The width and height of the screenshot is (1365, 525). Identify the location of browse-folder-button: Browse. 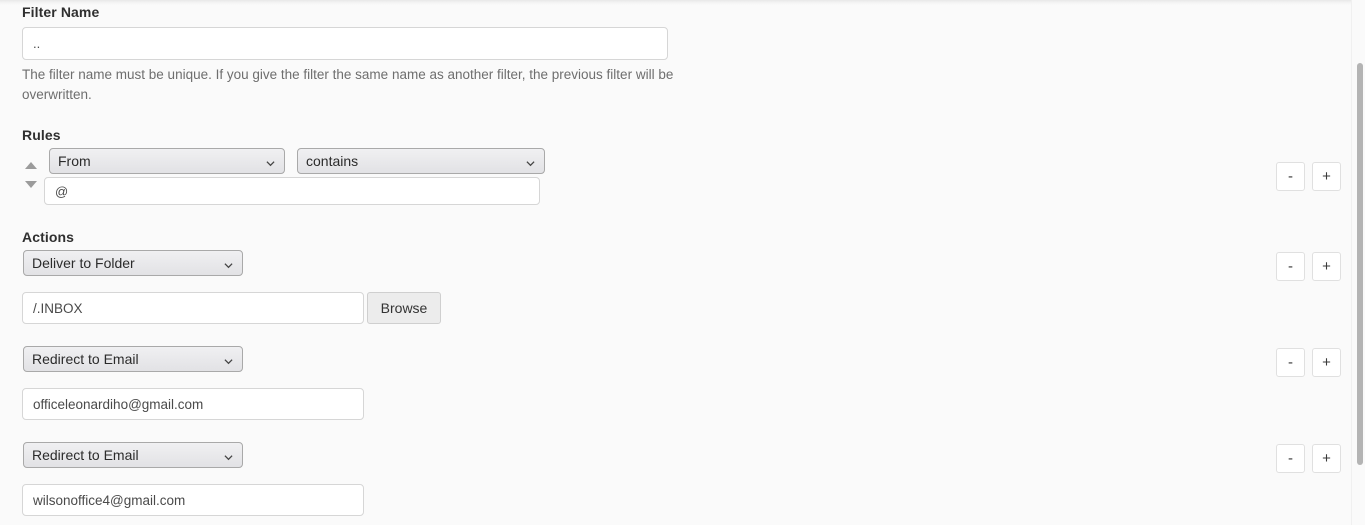
(404, 308).